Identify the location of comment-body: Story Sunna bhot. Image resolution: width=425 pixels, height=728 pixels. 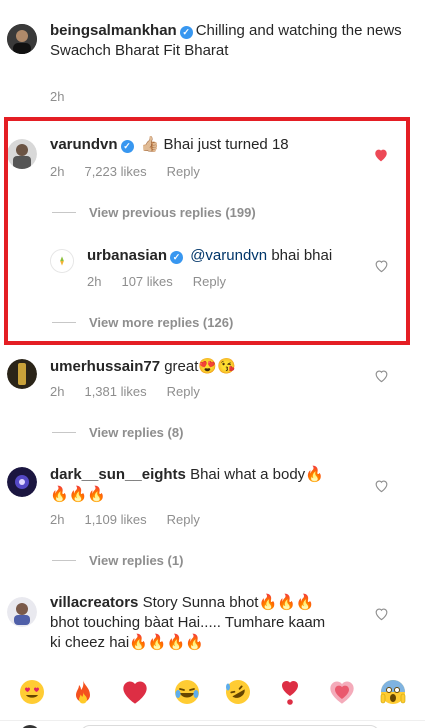
(200, 602).